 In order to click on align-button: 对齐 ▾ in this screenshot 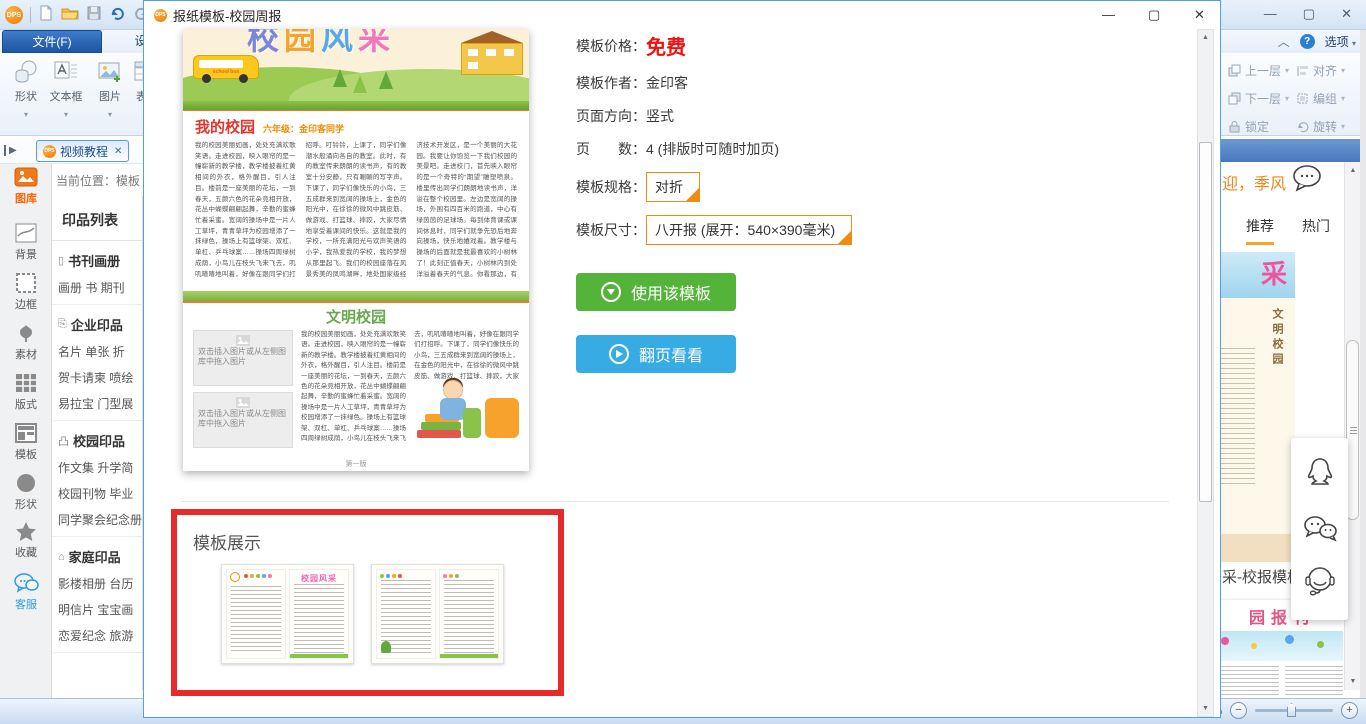, I will do `click(1320, 70)`.